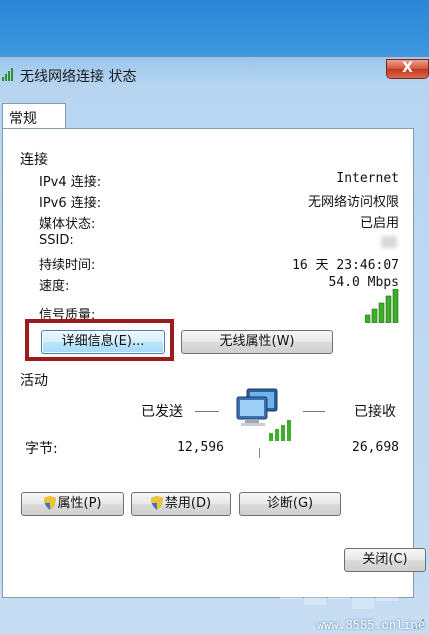 The image size is (429, 634). I want to click on wireless-properties-button: 无线属性(W), so click(257, 342).